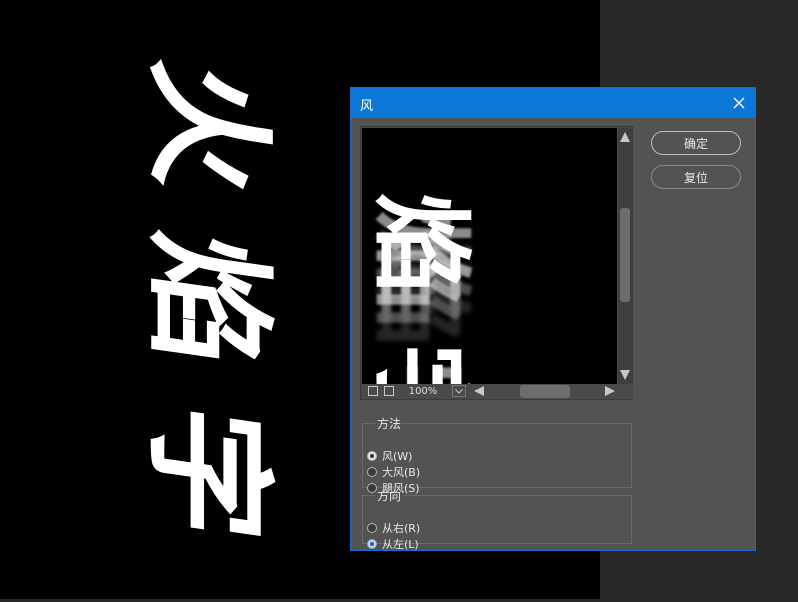 This screenshot has width=798, height=602. What do you see at coordinates (208, 472) in the screenshot?
I see `canvas-char: 字` at bounding box center [208, 472].